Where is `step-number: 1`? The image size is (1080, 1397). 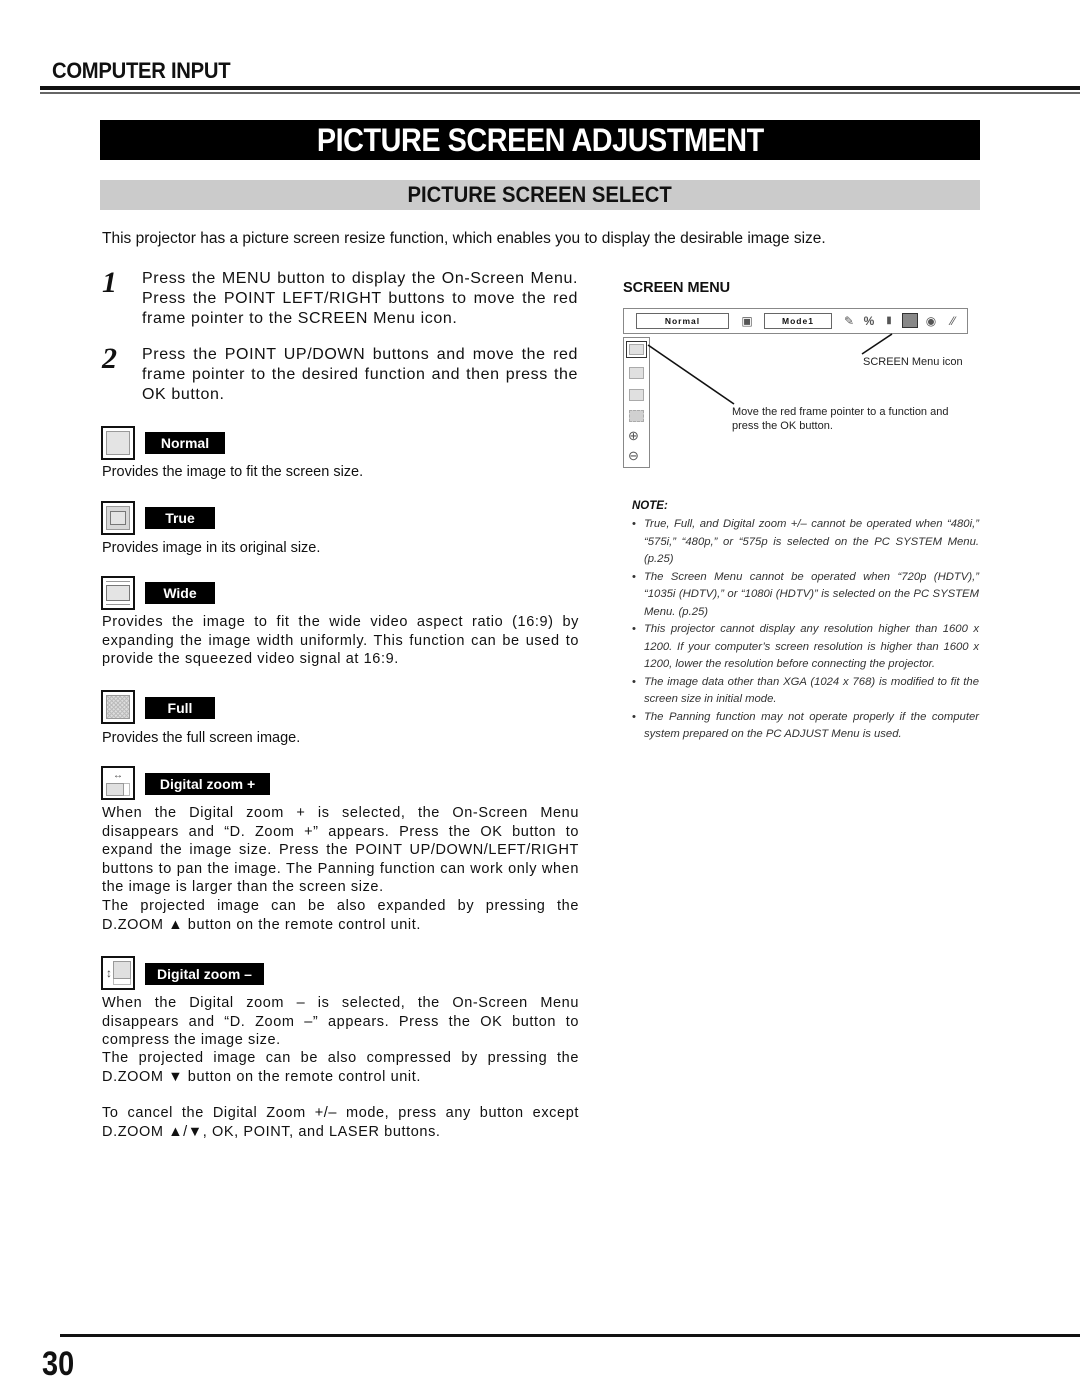 step-number: 1 is located at coordinates (109, 282).